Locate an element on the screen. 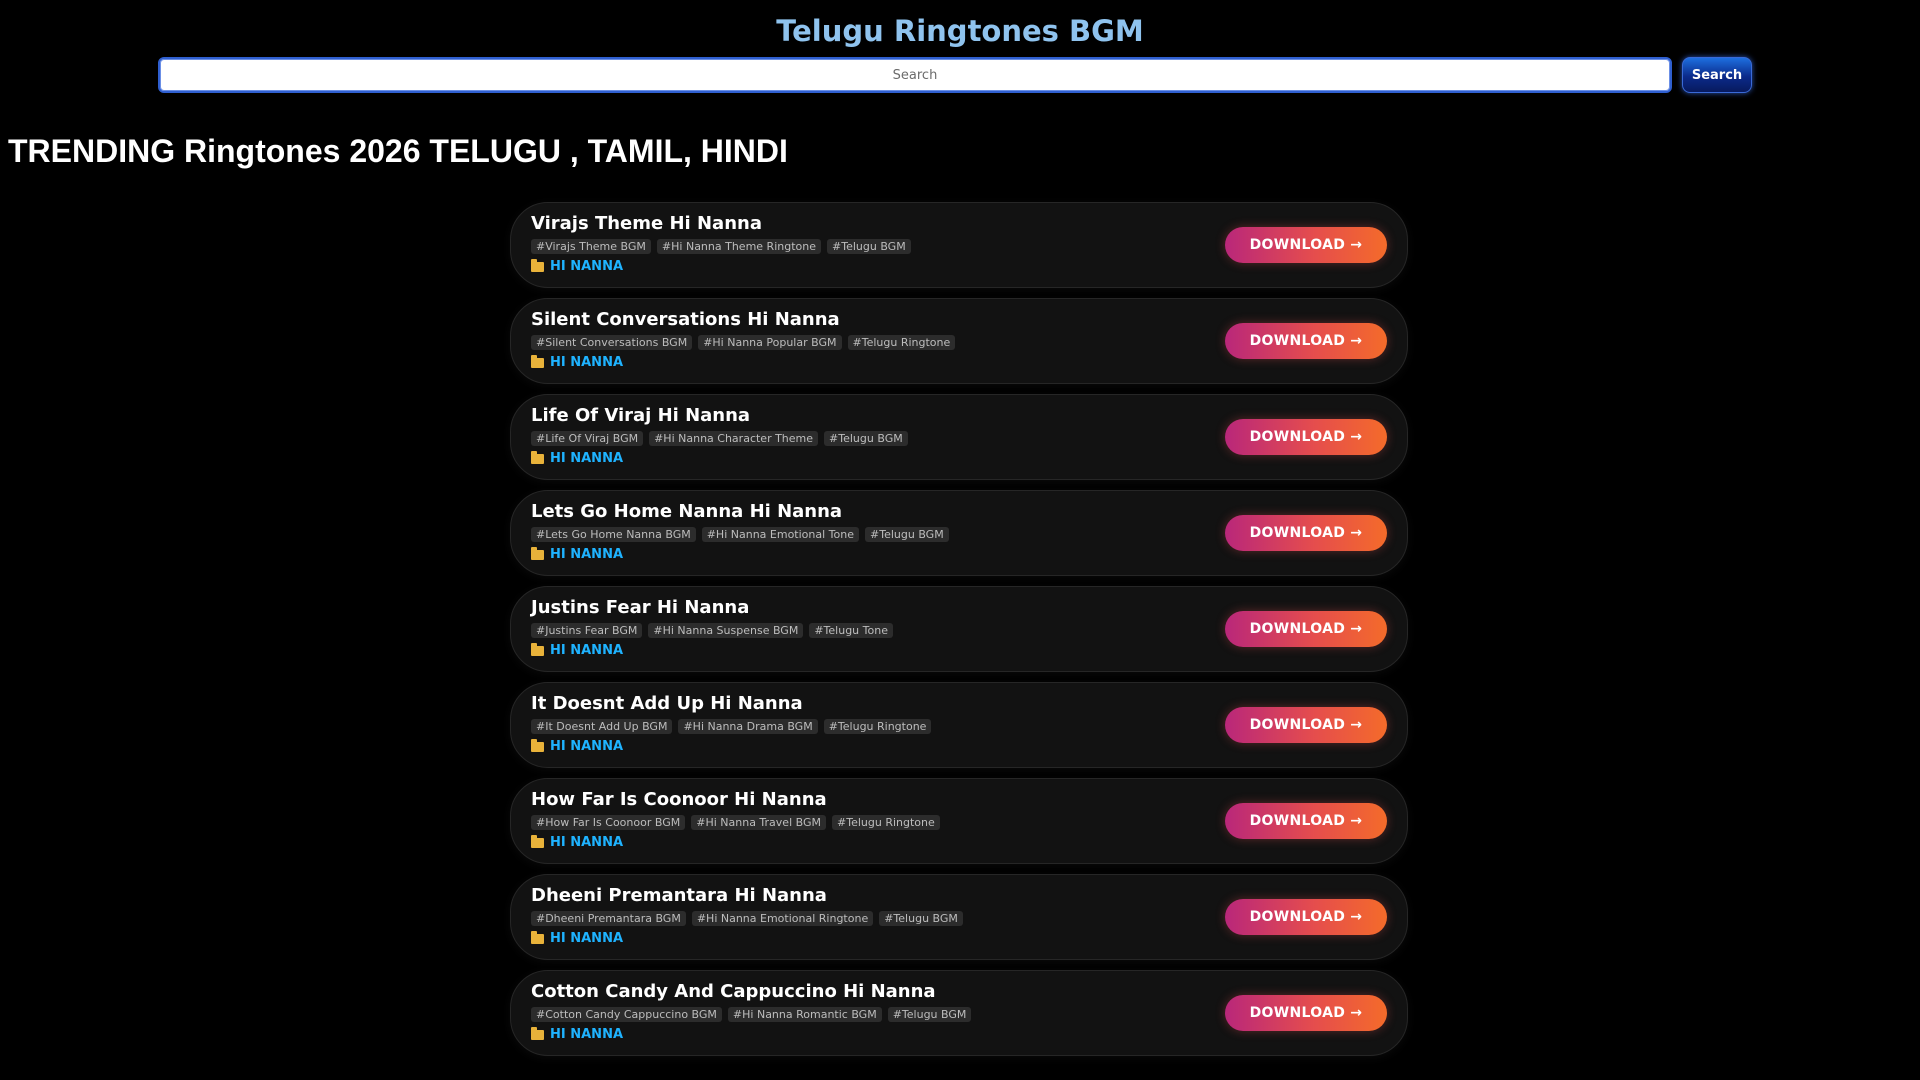  tag: #Hi Nanna Popular BGM is located at coordinates (770, 342).